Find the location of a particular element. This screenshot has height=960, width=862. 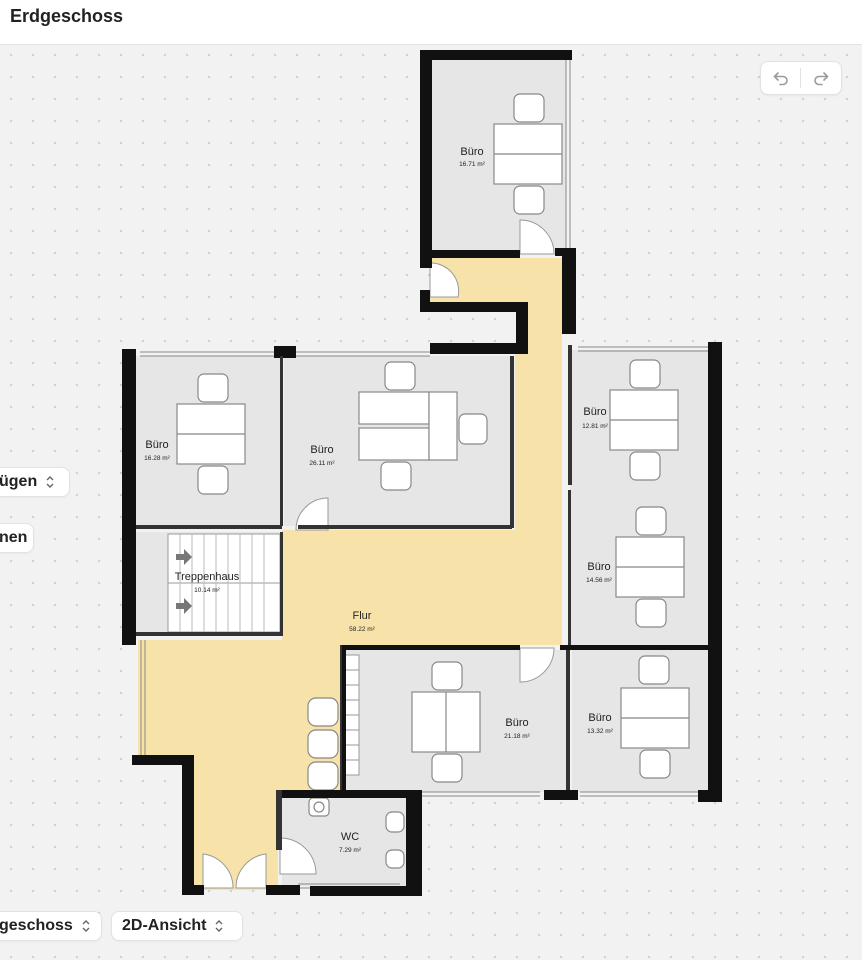

room-name-wc: WC is located at coordinates (350, 837).